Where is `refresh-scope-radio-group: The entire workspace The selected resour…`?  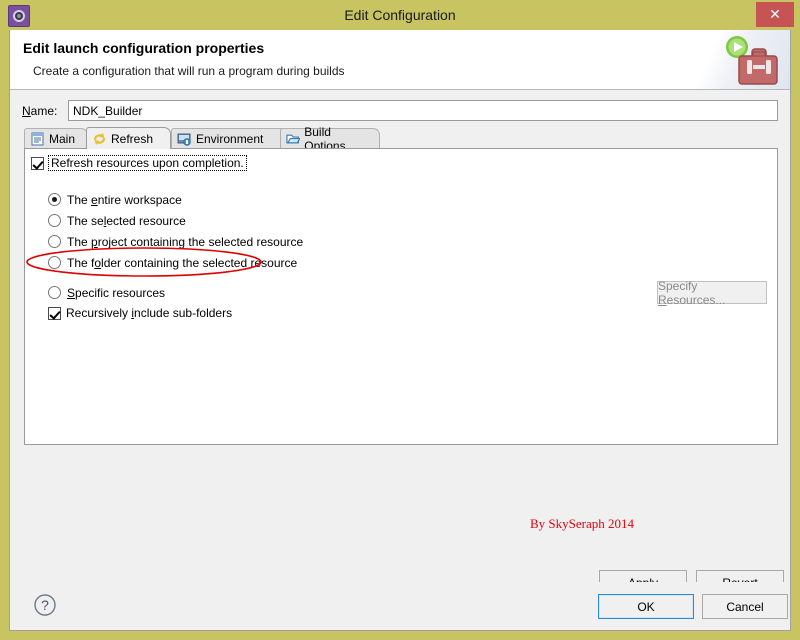 refresh-scope-radio-group: The entire workspace The selected resour… is located at coordinates (175, 246).